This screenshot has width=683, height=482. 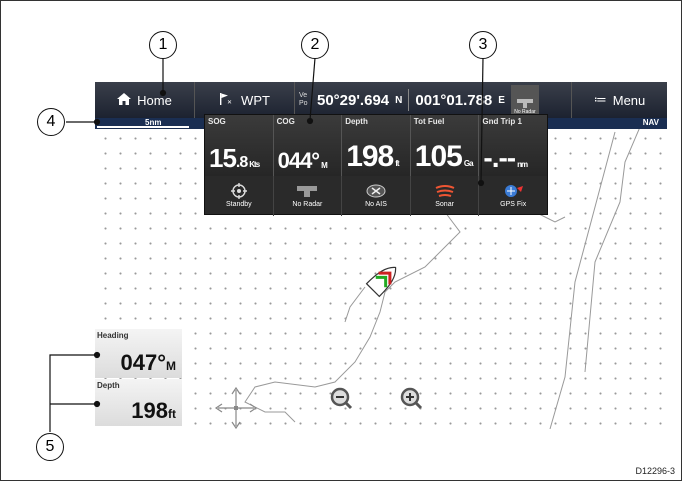 What do you see at coordinates (381, 282) in the screenshot?
I see `vessel-icon` at bounding box center [381, 282].